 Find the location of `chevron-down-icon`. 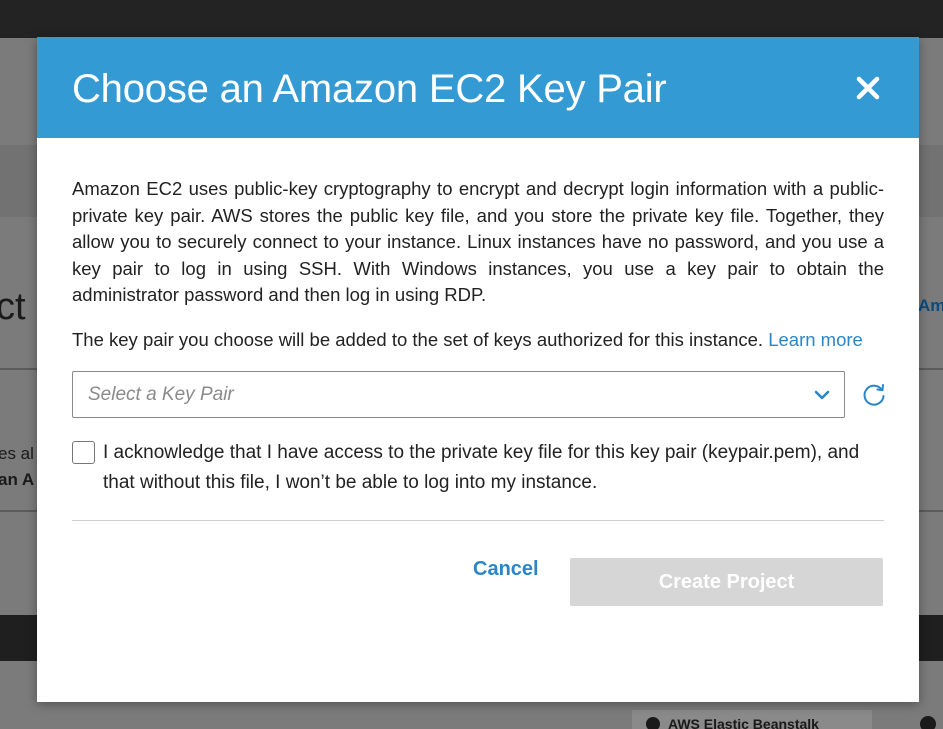

chevron-down-icon is located at coordinates (822, 397).